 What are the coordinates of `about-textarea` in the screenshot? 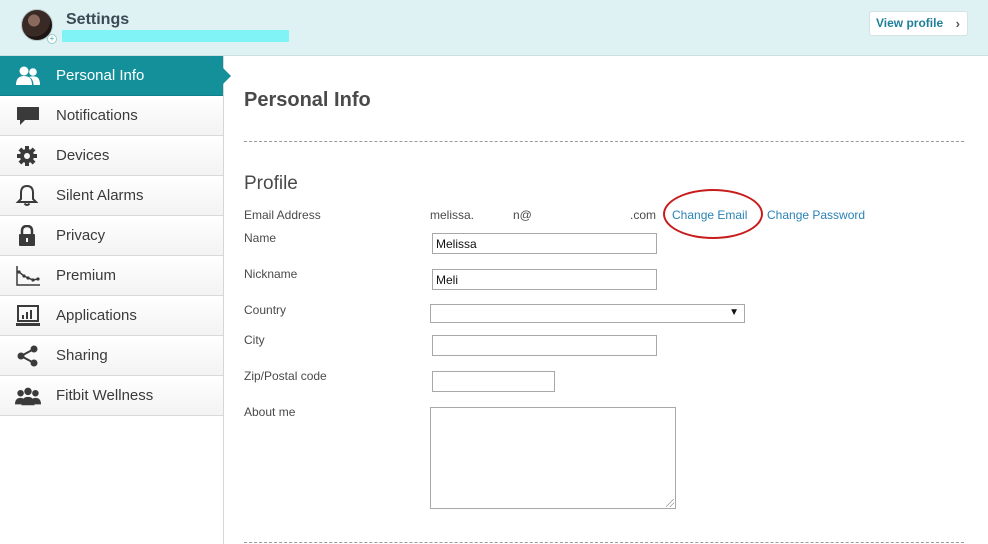 It's located at (553, 458).